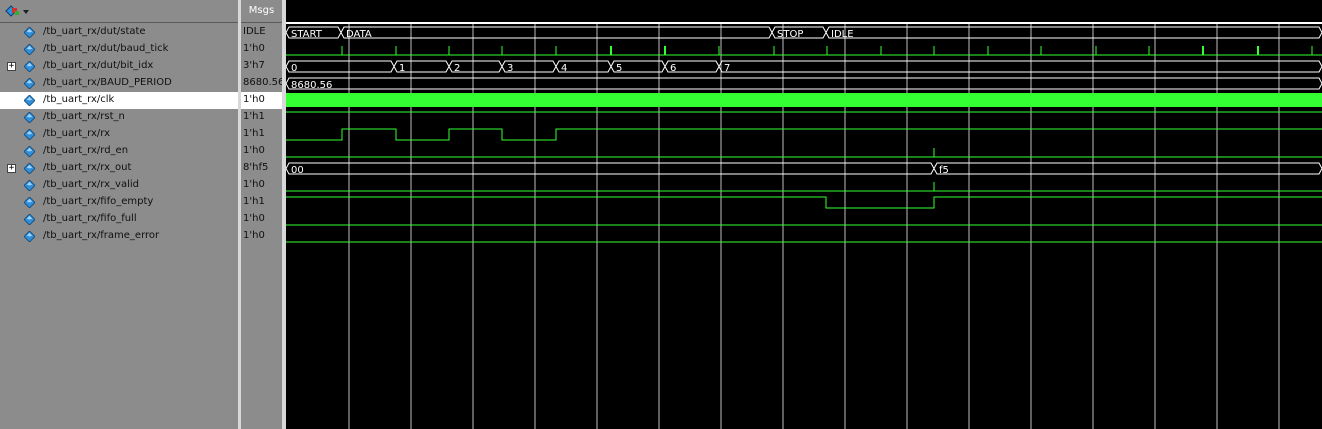 Image resolution: width=1322 pixels, height=429 pixels. I want to click on signal-name: /tb_uart_rx/rst_n, so click(84, 116).